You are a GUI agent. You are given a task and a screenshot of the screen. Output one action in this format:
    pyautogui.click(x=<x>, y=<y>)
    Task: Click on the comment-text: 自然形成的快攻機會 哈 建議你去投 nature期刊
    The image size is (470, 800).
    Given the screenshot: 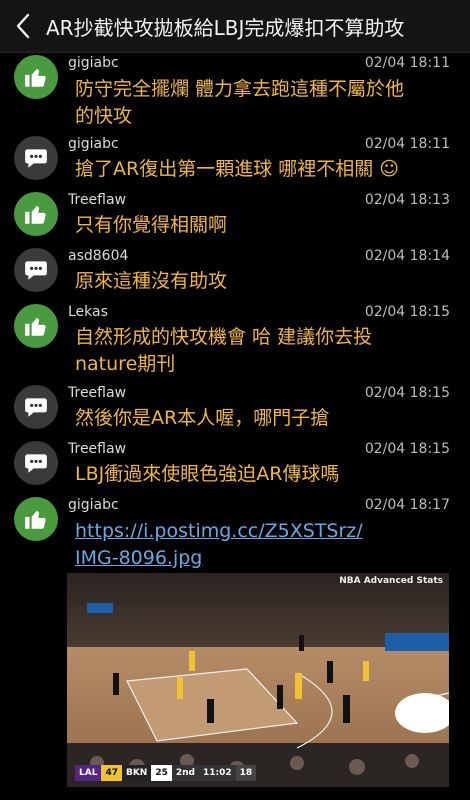 What is the action you would take?
    pyautogui.click(x=224, y=350)
    